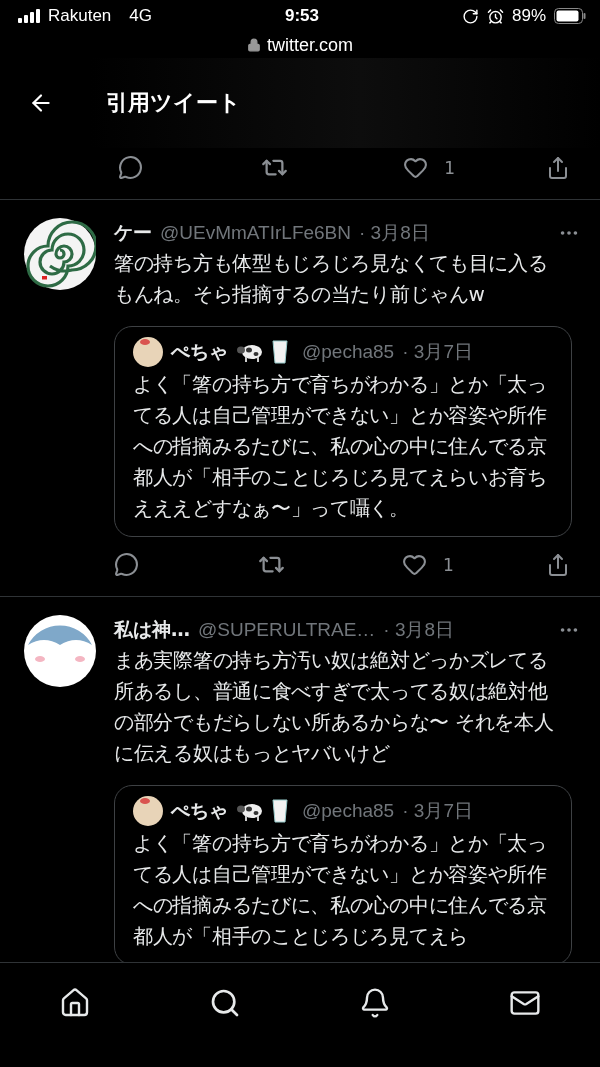 The image size is (600, 1067). What do you see at coordinates (29, 16) in the screenshot?
I see `signal-icon` at bounding box center [29, 16].